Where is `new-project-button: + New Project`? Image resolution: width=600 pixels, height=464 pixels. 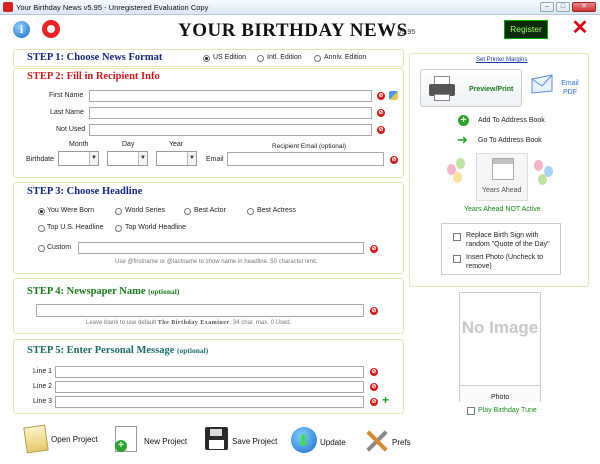 new-project-button: + New Project is located at coordinates (153, 440).